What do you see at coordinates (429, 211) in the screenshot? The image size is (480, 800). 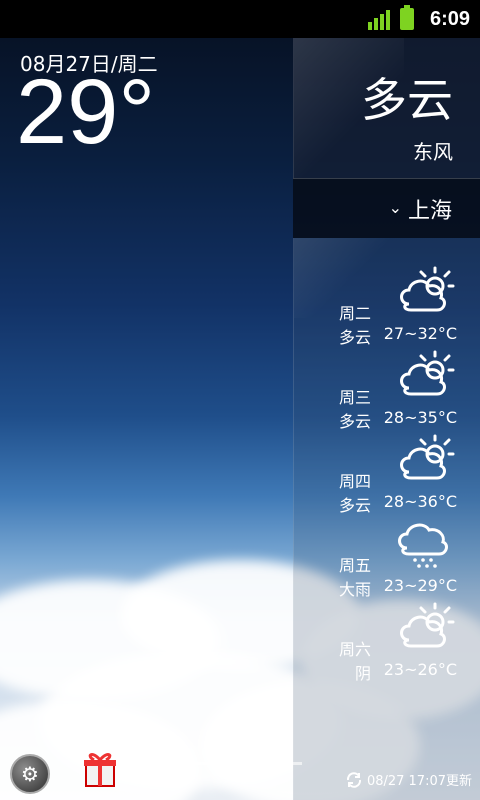 I see `city-name: 上海` at bounding box center [429, 211].